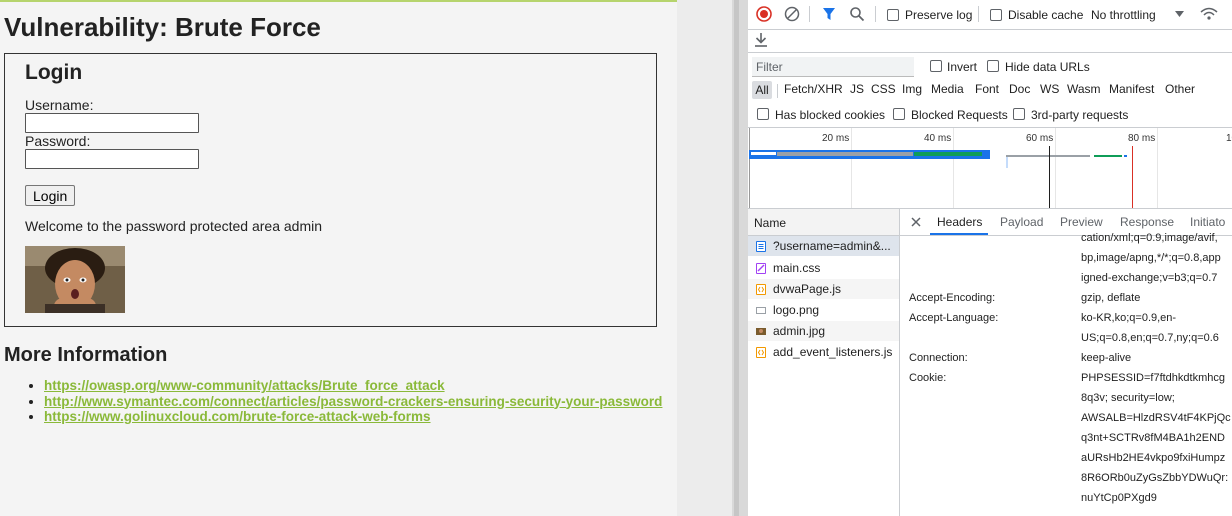 The width and height of the screenshot is (1232, 516). I want to click on tab-response: Response, so click(1147, 222).